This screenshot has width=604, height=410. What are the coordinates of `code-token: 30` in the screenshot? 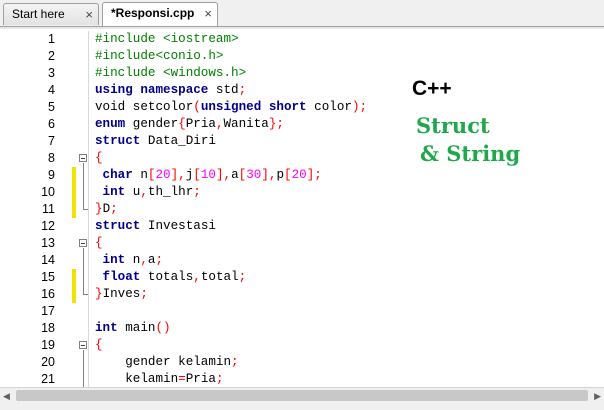 It's located at (254, 175).